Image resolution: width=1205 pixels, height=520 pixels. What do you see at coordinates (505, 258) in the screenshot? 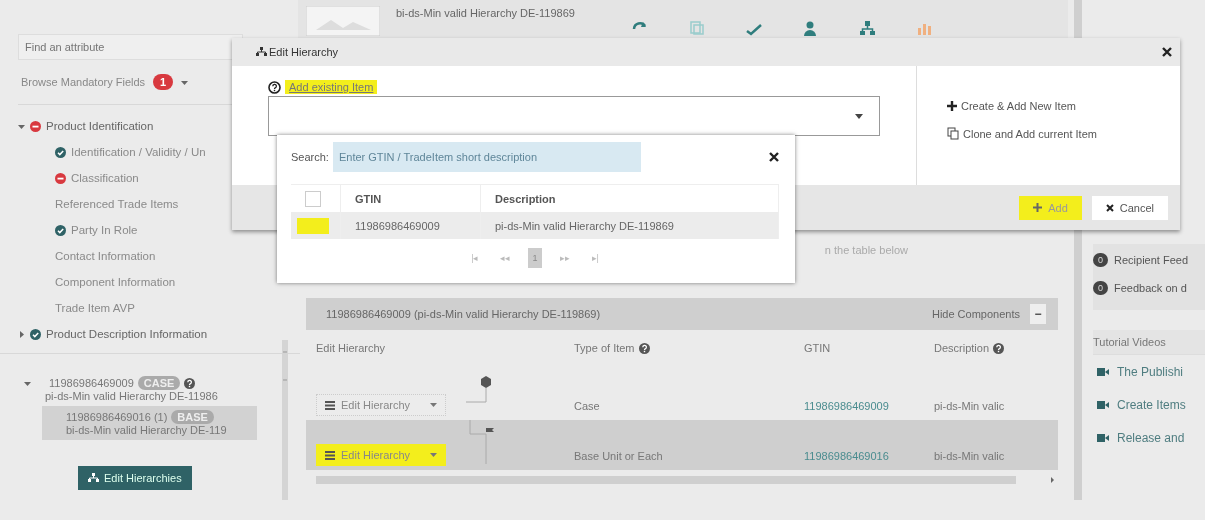
I see `page-button: ◂◂` at bounding box center [505, 258].